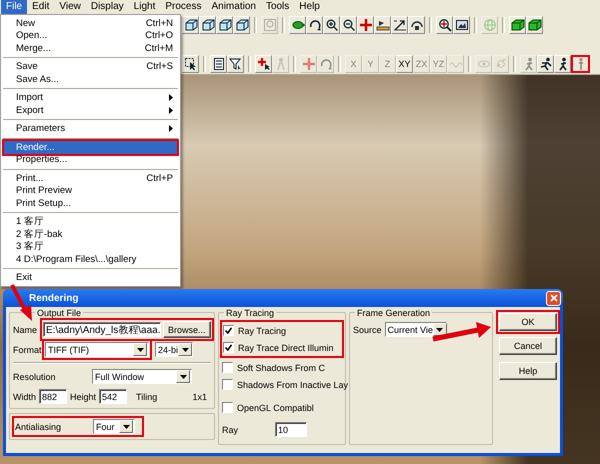 This screenshot has height=464, width=600. What do you see at coordinates (53, 396) in the screenshot?
I see `width-field: 882` at bounding box center [53, 396].